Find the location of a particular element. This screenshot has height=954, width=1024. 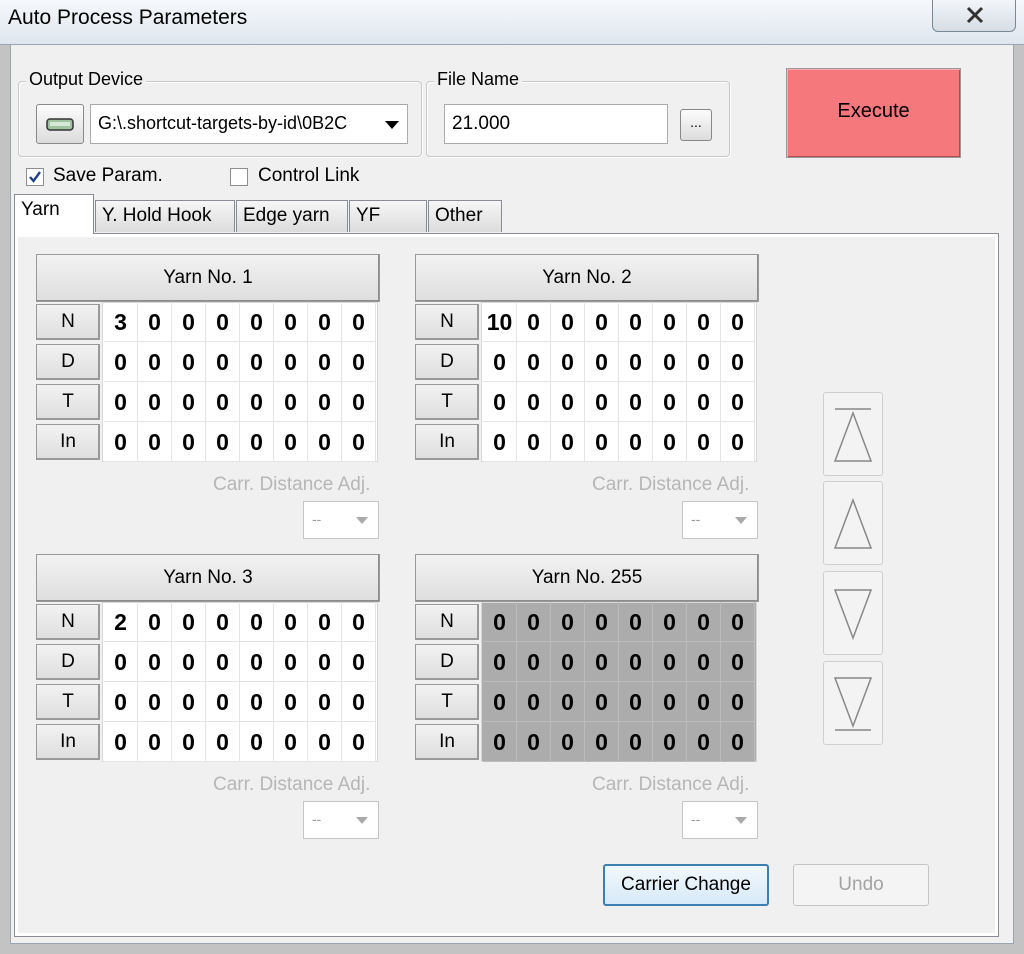

move-to-top-button is located at coordinates (853, 434).